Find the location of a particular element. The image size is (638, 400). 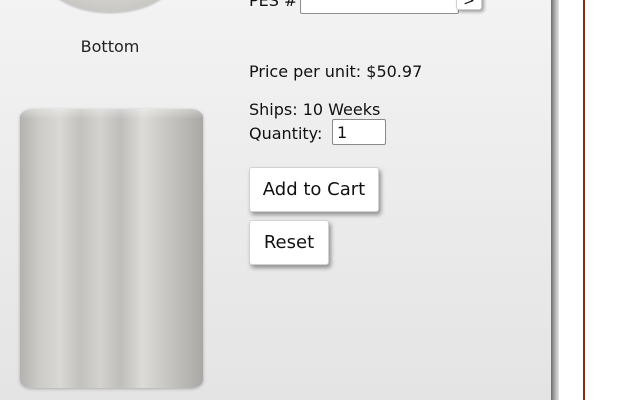

quantity-label: Quantity: is located at coordinates (286, 133).